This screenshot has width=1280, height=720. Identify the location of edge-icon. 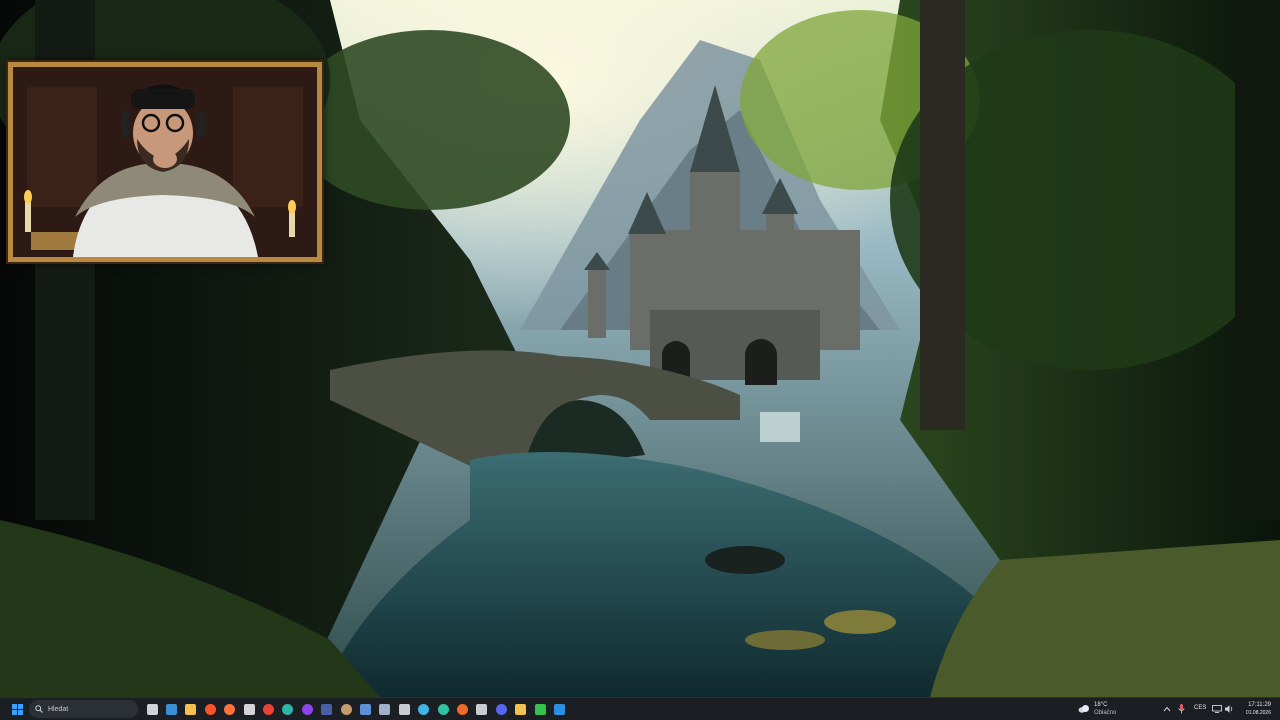
(288, 709).